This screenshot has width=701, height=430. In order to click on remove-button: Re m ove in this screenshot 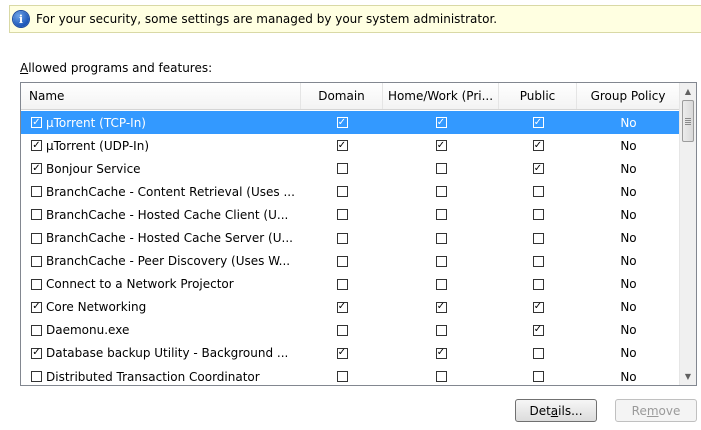, I will do `click(656, 410)`.